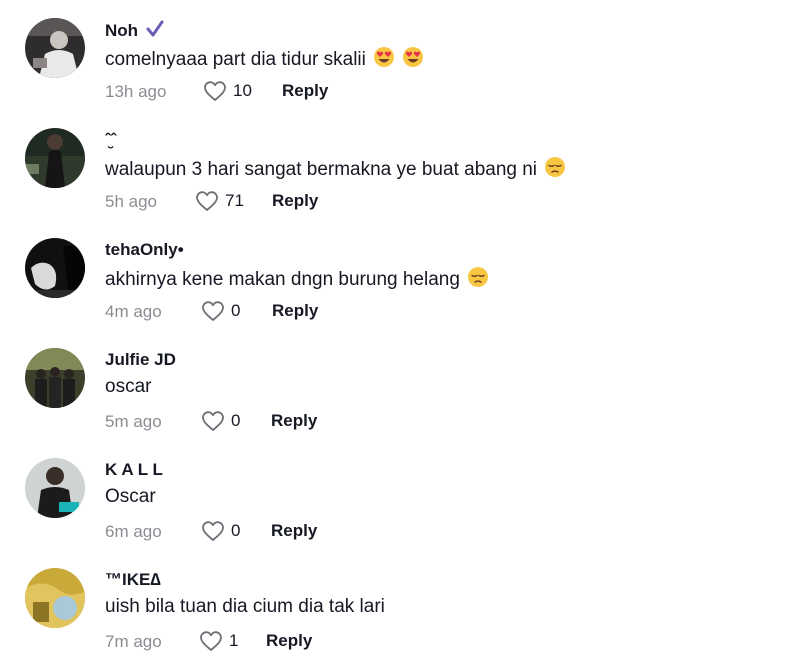 The image size is (812, 667). I want to click on comment-text-content: oscar, so click(128, 386).